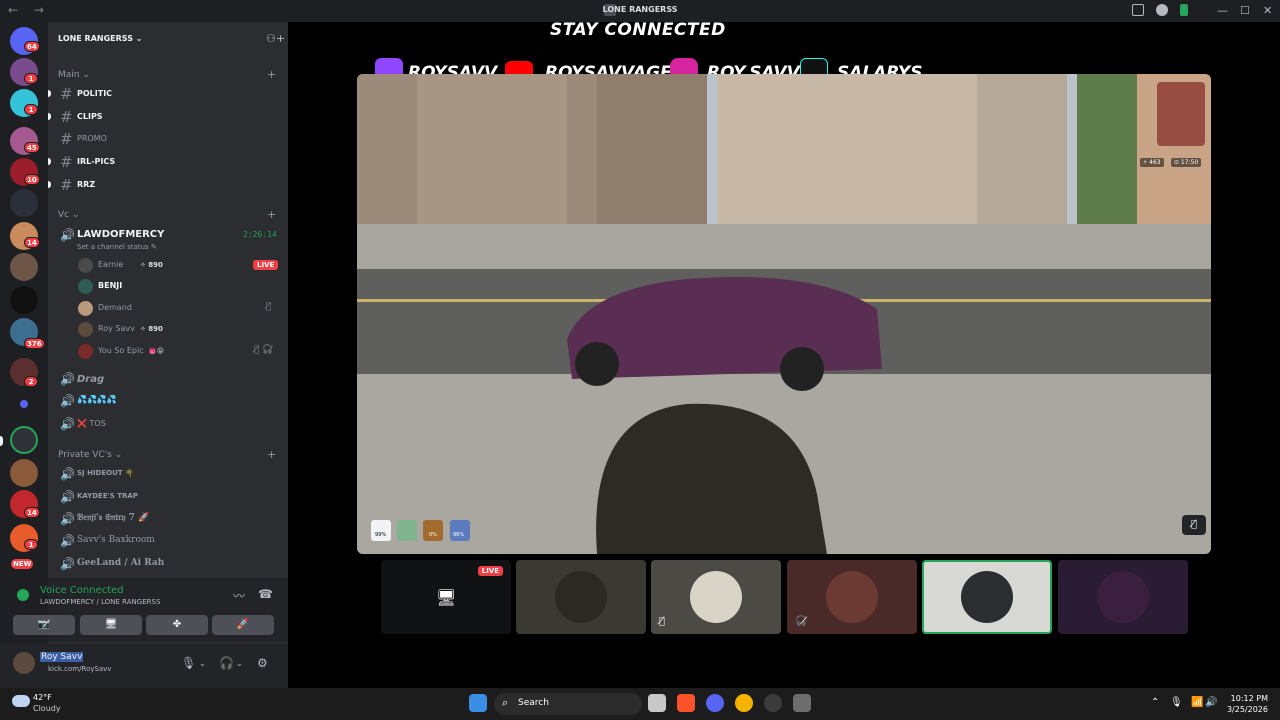 The height and width of the screenshot is (720, 1280). Describe the element at coordinates (115, 307) in the screenshot. I see `member-name: Demand` at that location.